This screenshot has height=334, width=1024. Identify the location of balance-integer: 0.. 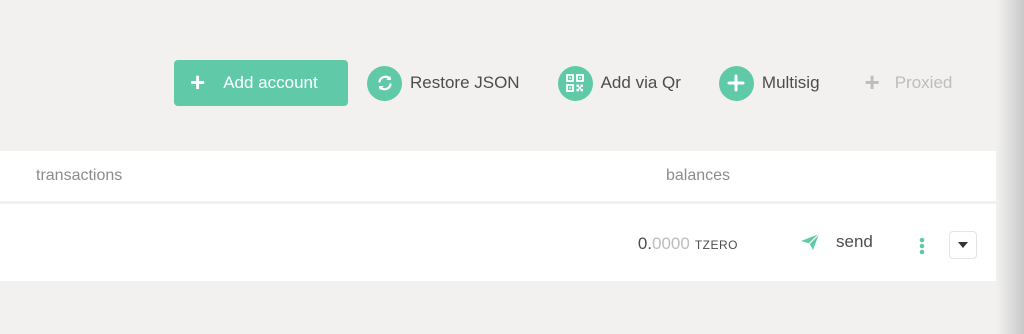
(644, 243).